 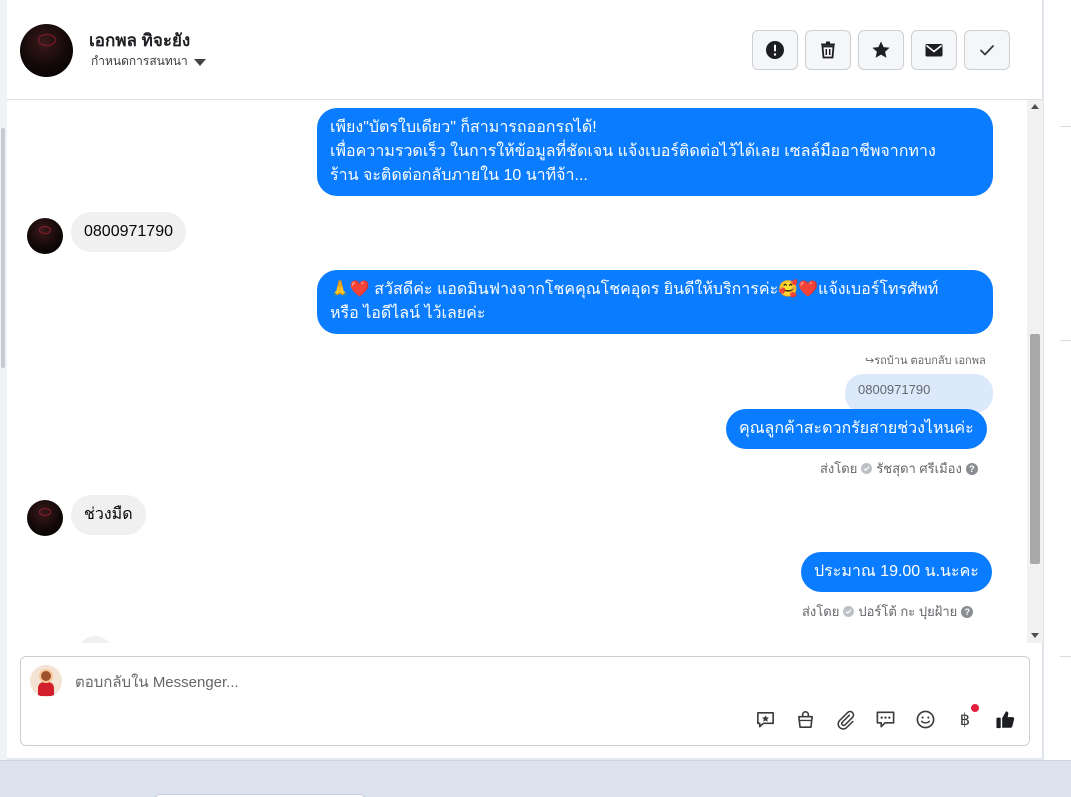 I want to click on page-avatar, so click(x=46, y=681).